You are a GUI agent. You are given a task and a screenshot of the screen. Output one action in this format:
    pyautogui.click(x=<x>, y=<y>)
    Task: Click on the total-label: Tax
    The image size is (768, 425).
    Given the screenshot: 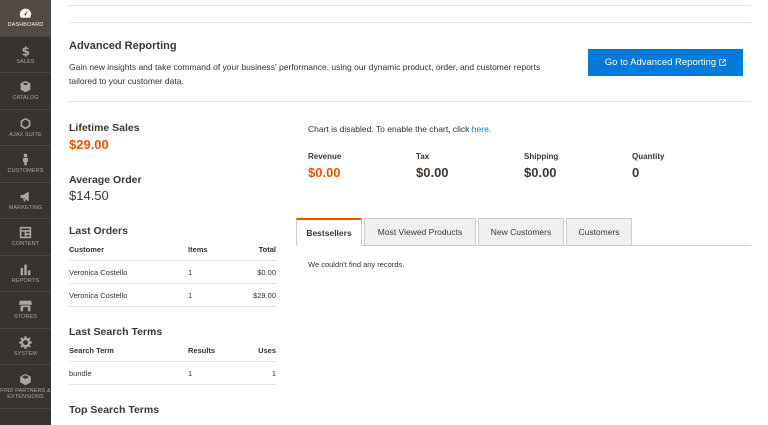 What is the action you would take?
    pyautogui.click(x=423, y=156)
    